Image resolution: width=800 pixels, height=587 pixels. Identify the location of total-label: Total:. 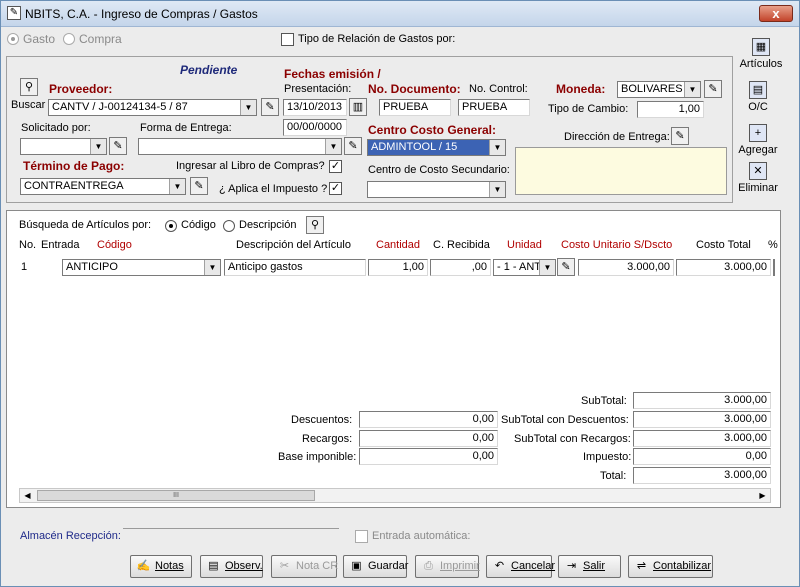
(613, 476).